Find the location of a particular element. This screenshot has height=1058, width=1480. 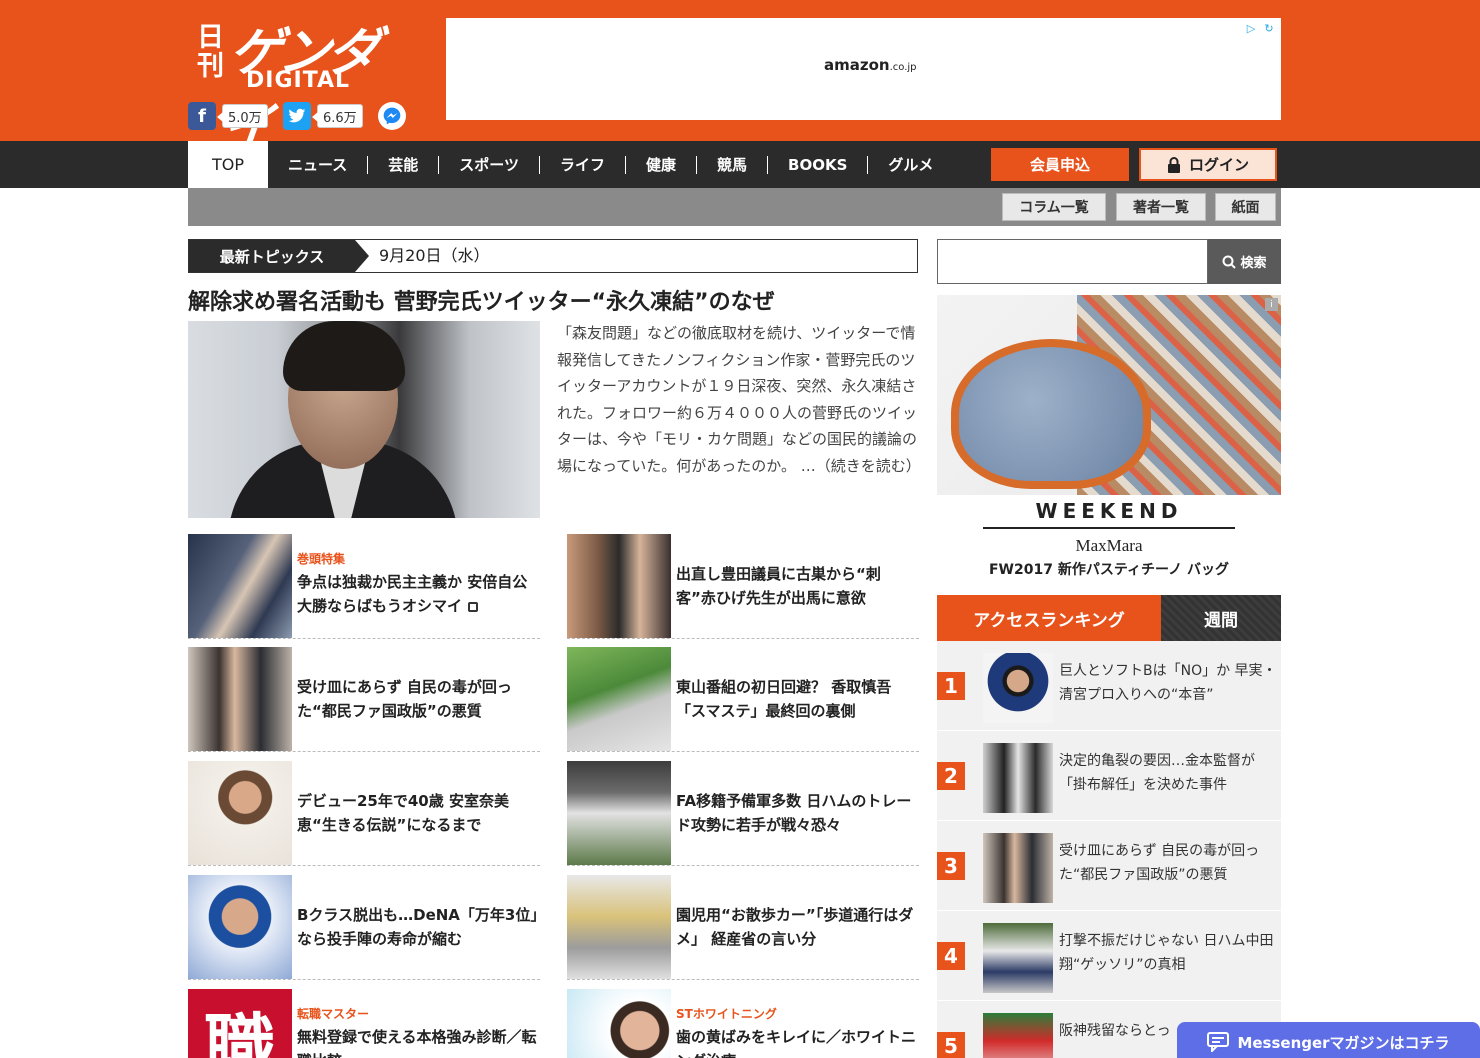

login-button: ログイン is located at coordinates (1208, 164).